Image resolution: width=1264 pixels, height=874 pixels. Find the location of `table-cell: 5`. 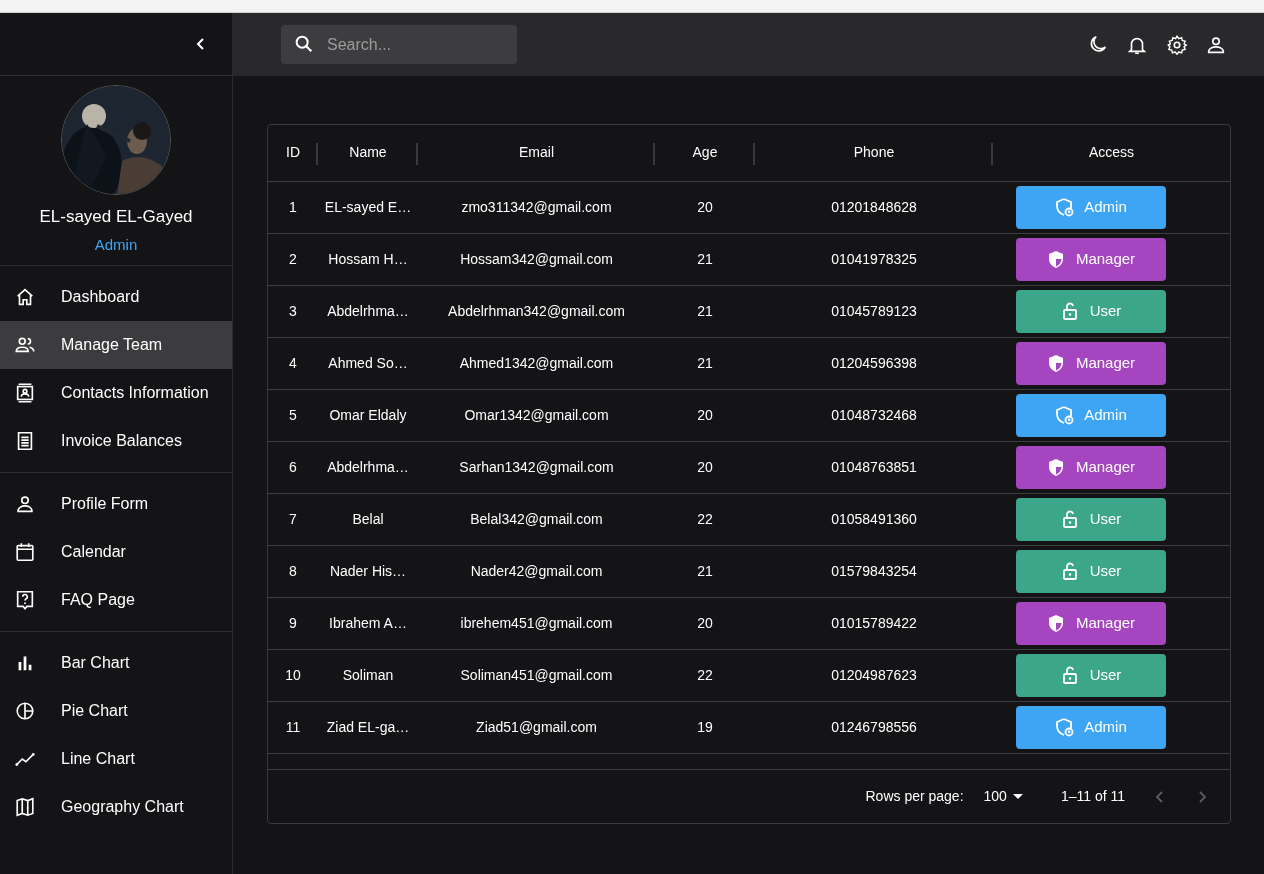

table-cell: 5 is located at coordinates (293, 415).